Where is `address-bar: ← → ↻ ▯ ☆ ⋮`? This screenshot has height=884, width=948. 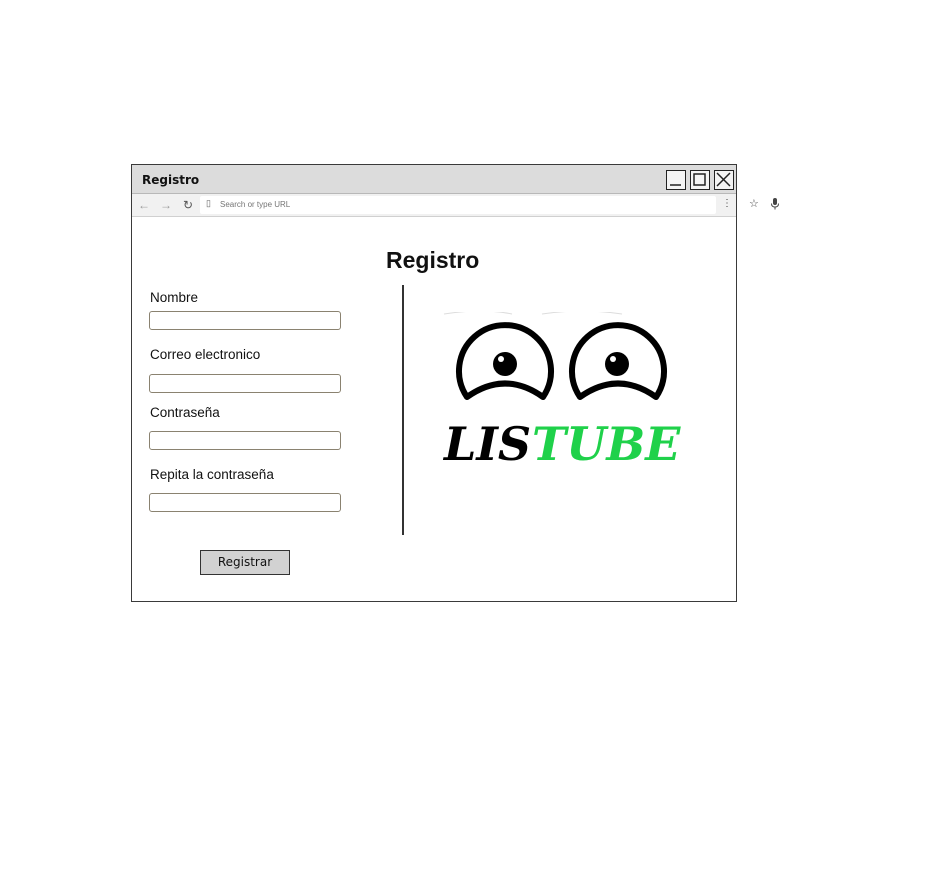 address-bar: ← → ↻ ▯ ☆ ⋮ is located at coordinates (455, 205).